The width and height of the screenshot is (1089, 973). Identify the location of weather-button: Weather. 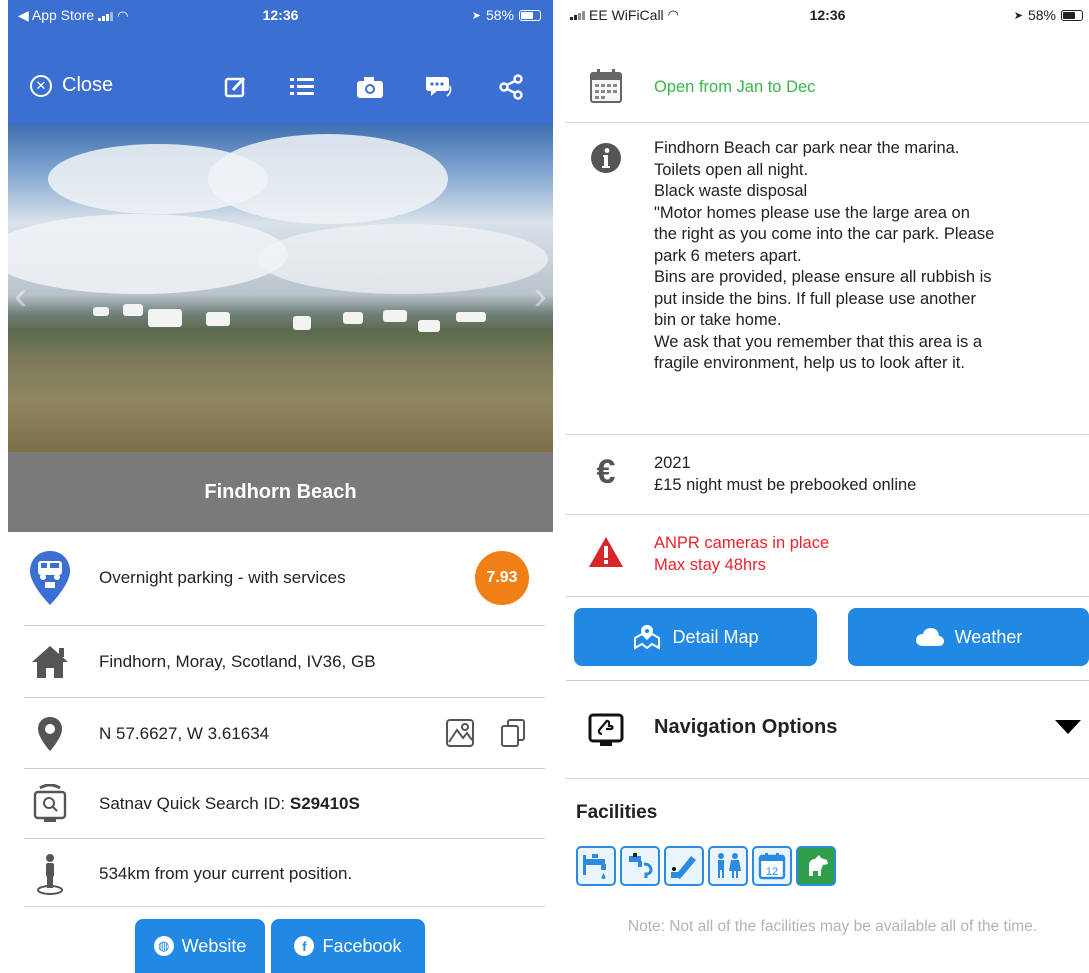
(968, 637).